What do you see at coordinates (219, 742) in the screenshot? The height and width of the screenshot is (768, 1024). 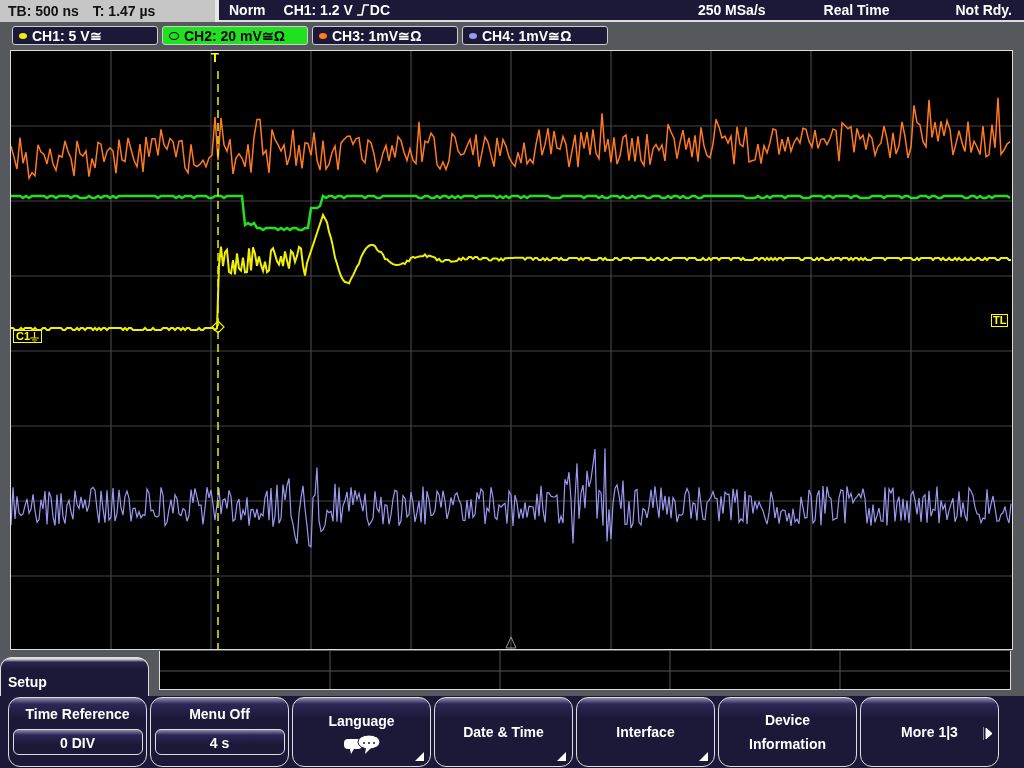 I see `value-field: 4 s` at bounding box center [219, 742].